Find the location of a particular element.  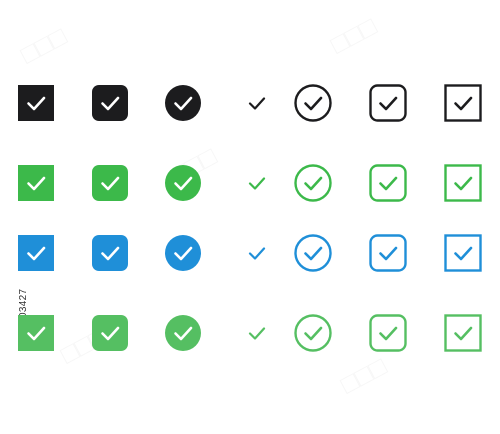

black-plain-checkmark-icon is located at coordinates (257, 103).